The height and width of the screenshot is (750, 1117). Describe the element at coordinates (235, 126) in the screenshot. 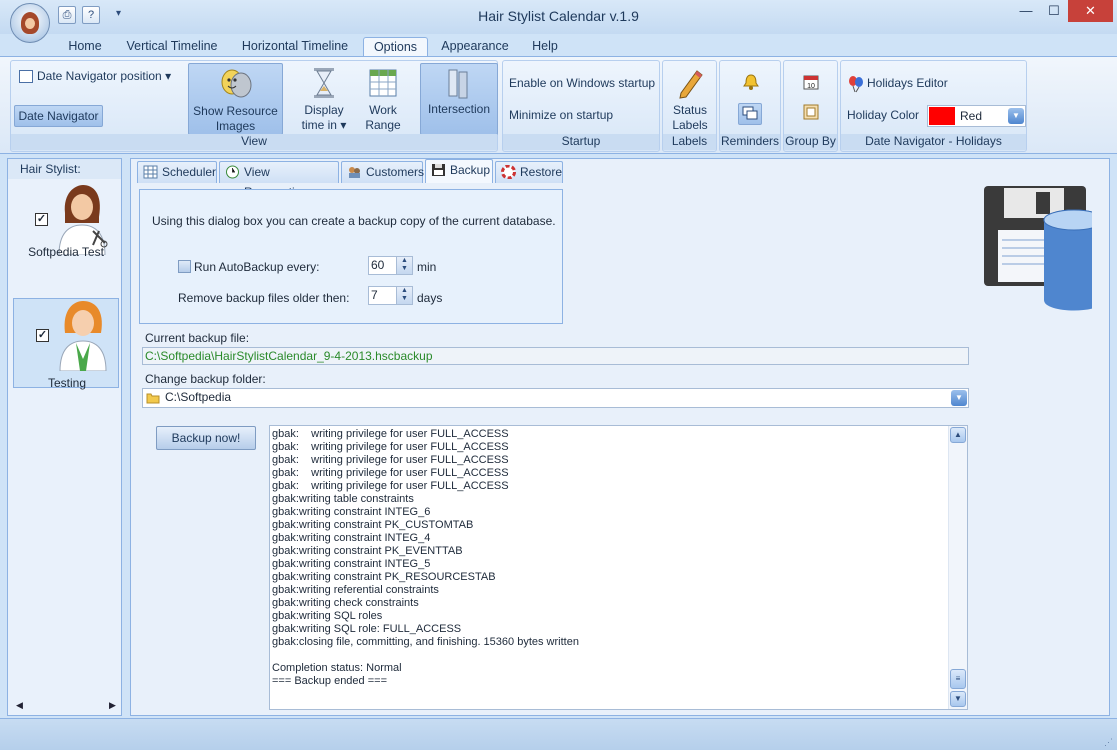

I see `show-resource-images-label-2: Images` at that location.